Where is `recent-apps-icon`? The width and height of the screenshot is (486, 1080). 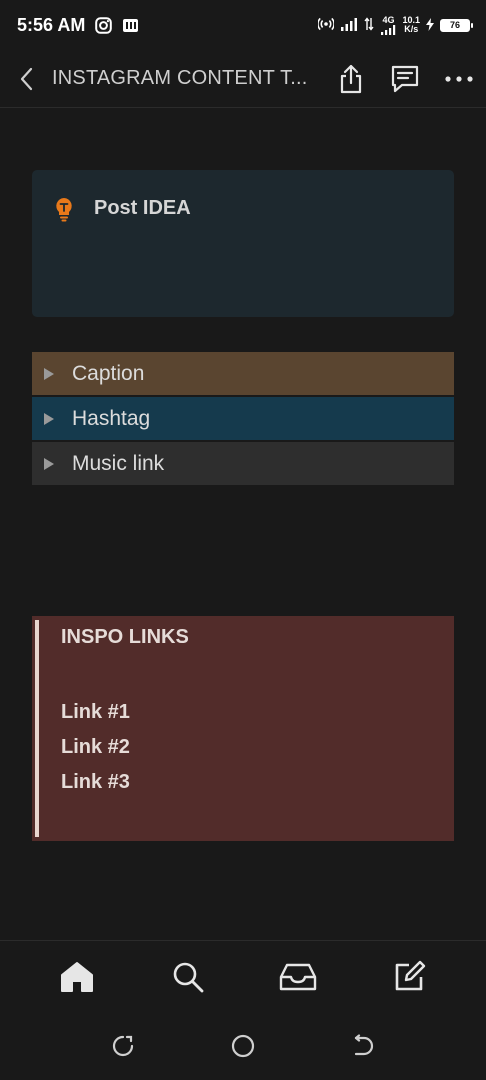
recent-apps-icon is located at coordinates (123, 1046).